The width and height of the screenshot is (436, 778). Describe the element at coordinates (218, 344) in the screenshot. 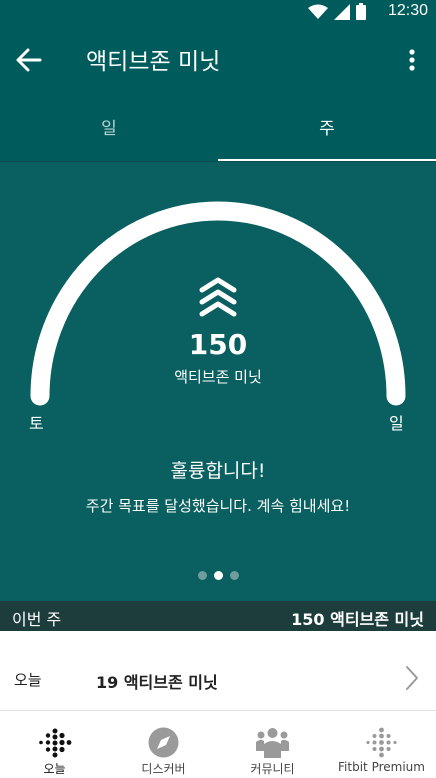

I see `weekly-minutes-value: 150` at that location.